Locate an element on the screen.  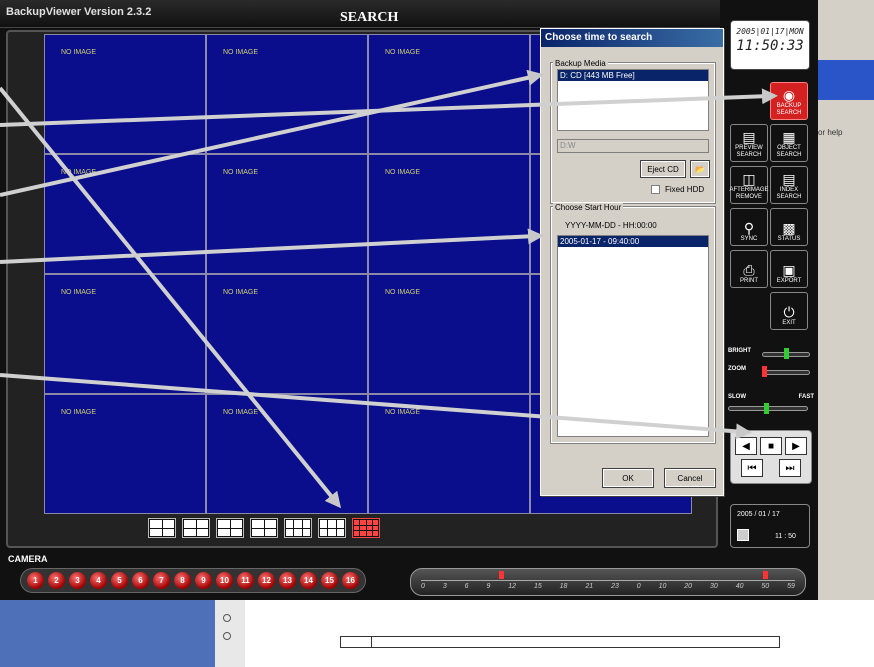
calendar-icon is located at coordinates (743, 535).